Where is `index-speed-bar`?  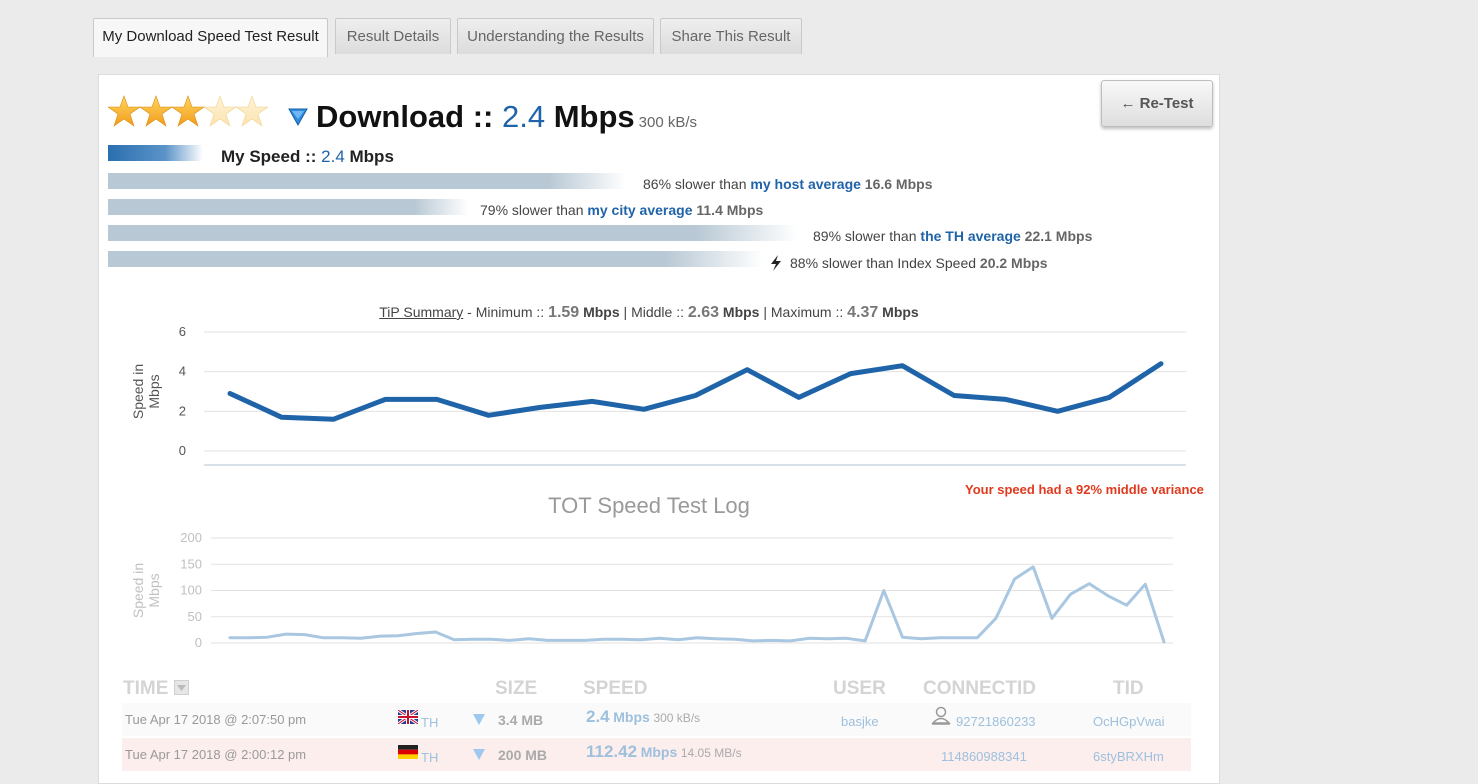
index-speed-bar is located at coordinates (435, 259).